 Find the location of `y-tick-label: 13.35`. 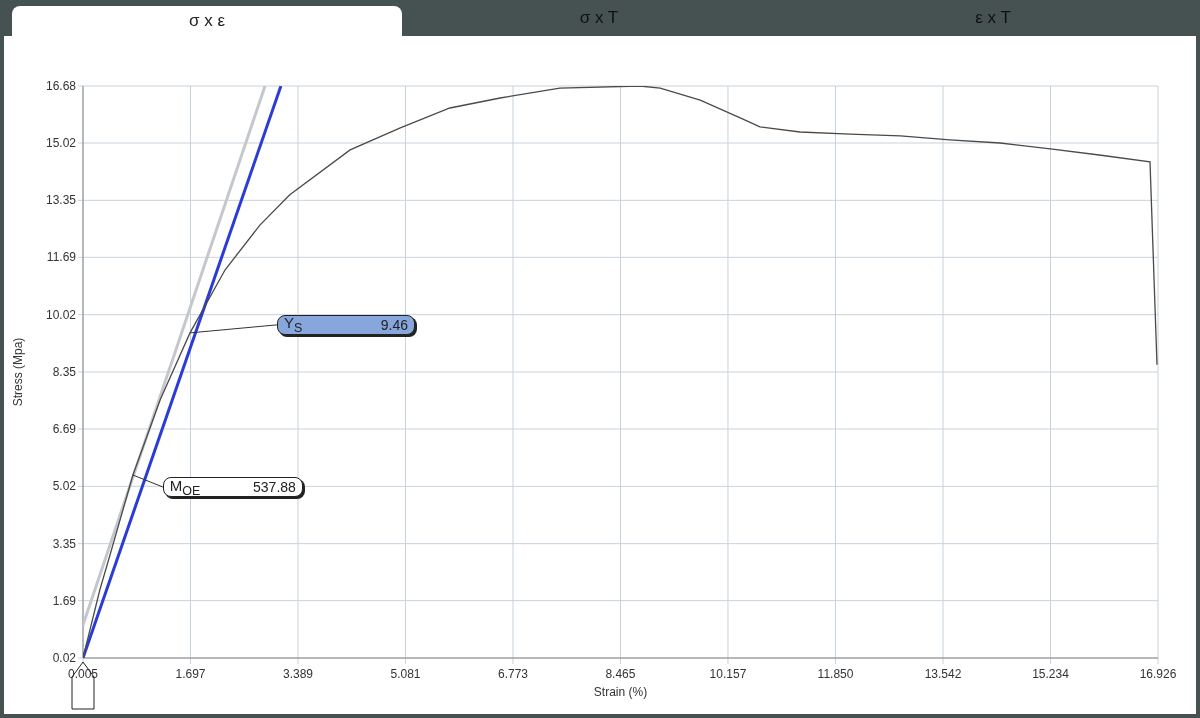

y-tick-label: 13.35 is located at coordinates (60, 200).